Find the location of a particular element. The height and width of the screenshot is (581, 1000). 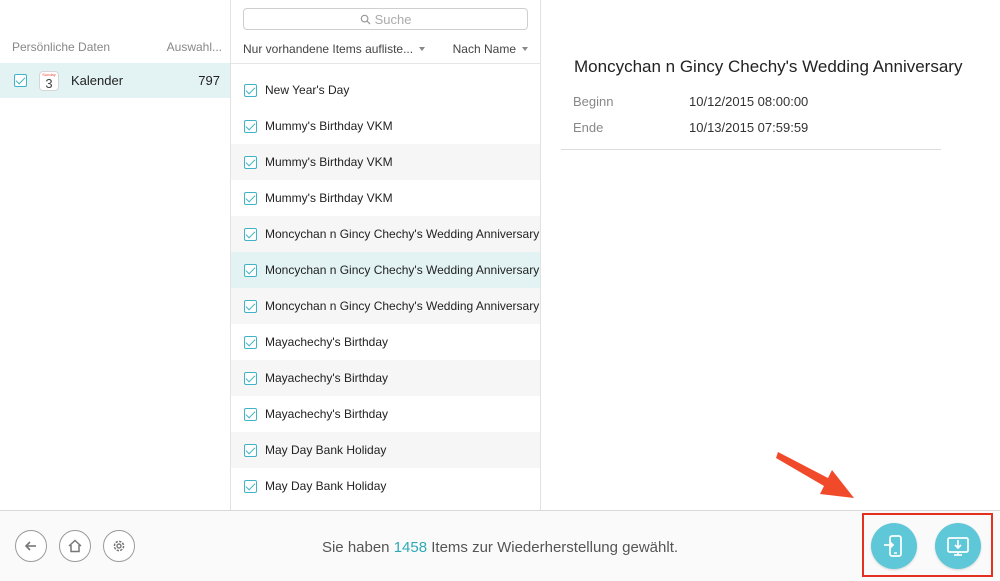

list-item-label: New Year's Day is located at coordinates (307, 90).